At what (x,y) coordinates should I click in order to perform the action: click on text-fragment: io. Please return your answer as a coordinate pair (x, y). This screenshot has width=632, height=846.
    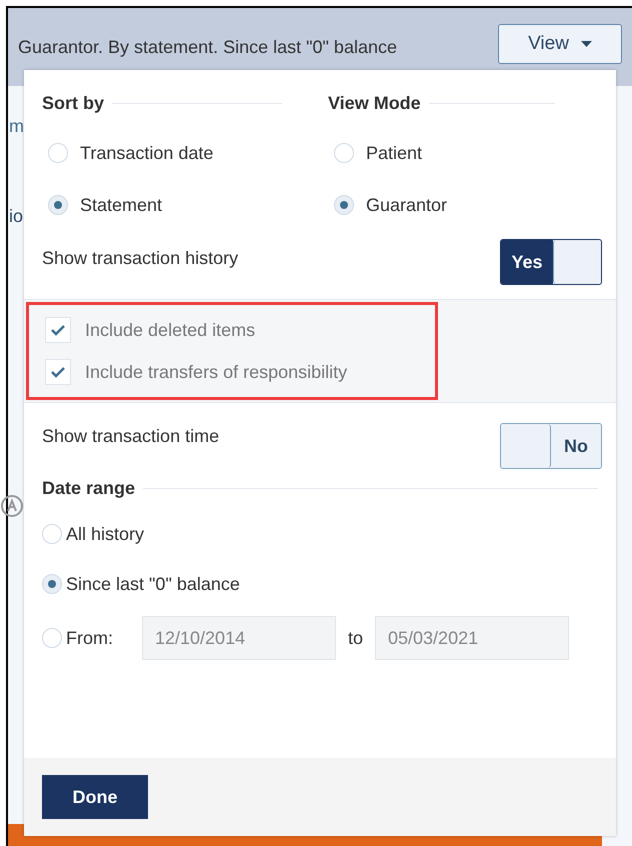
    Looking at the image, I should click on (16, 216).